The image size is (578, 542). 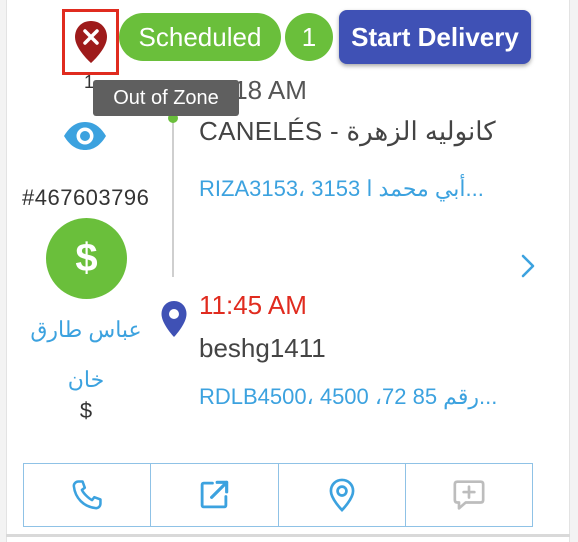 I want to click on card-divider, so click(x=288, y=535).